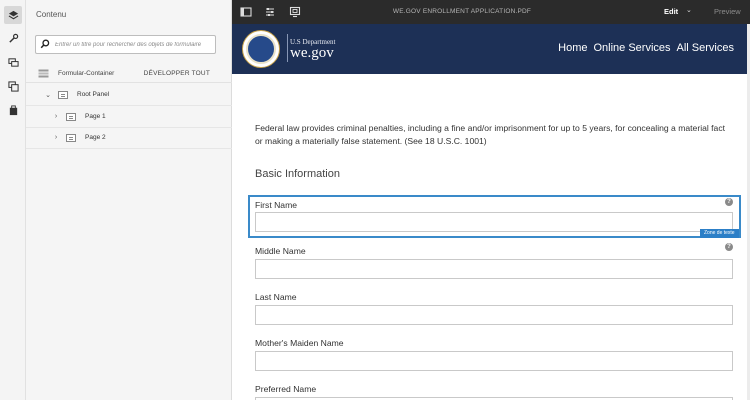  I want to click on search-box, so click(125, 44).